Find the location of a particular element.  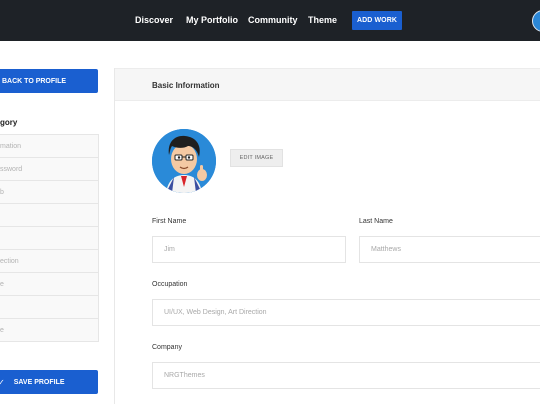

panel-header: Basic Information is located at coordinates (327, 84).